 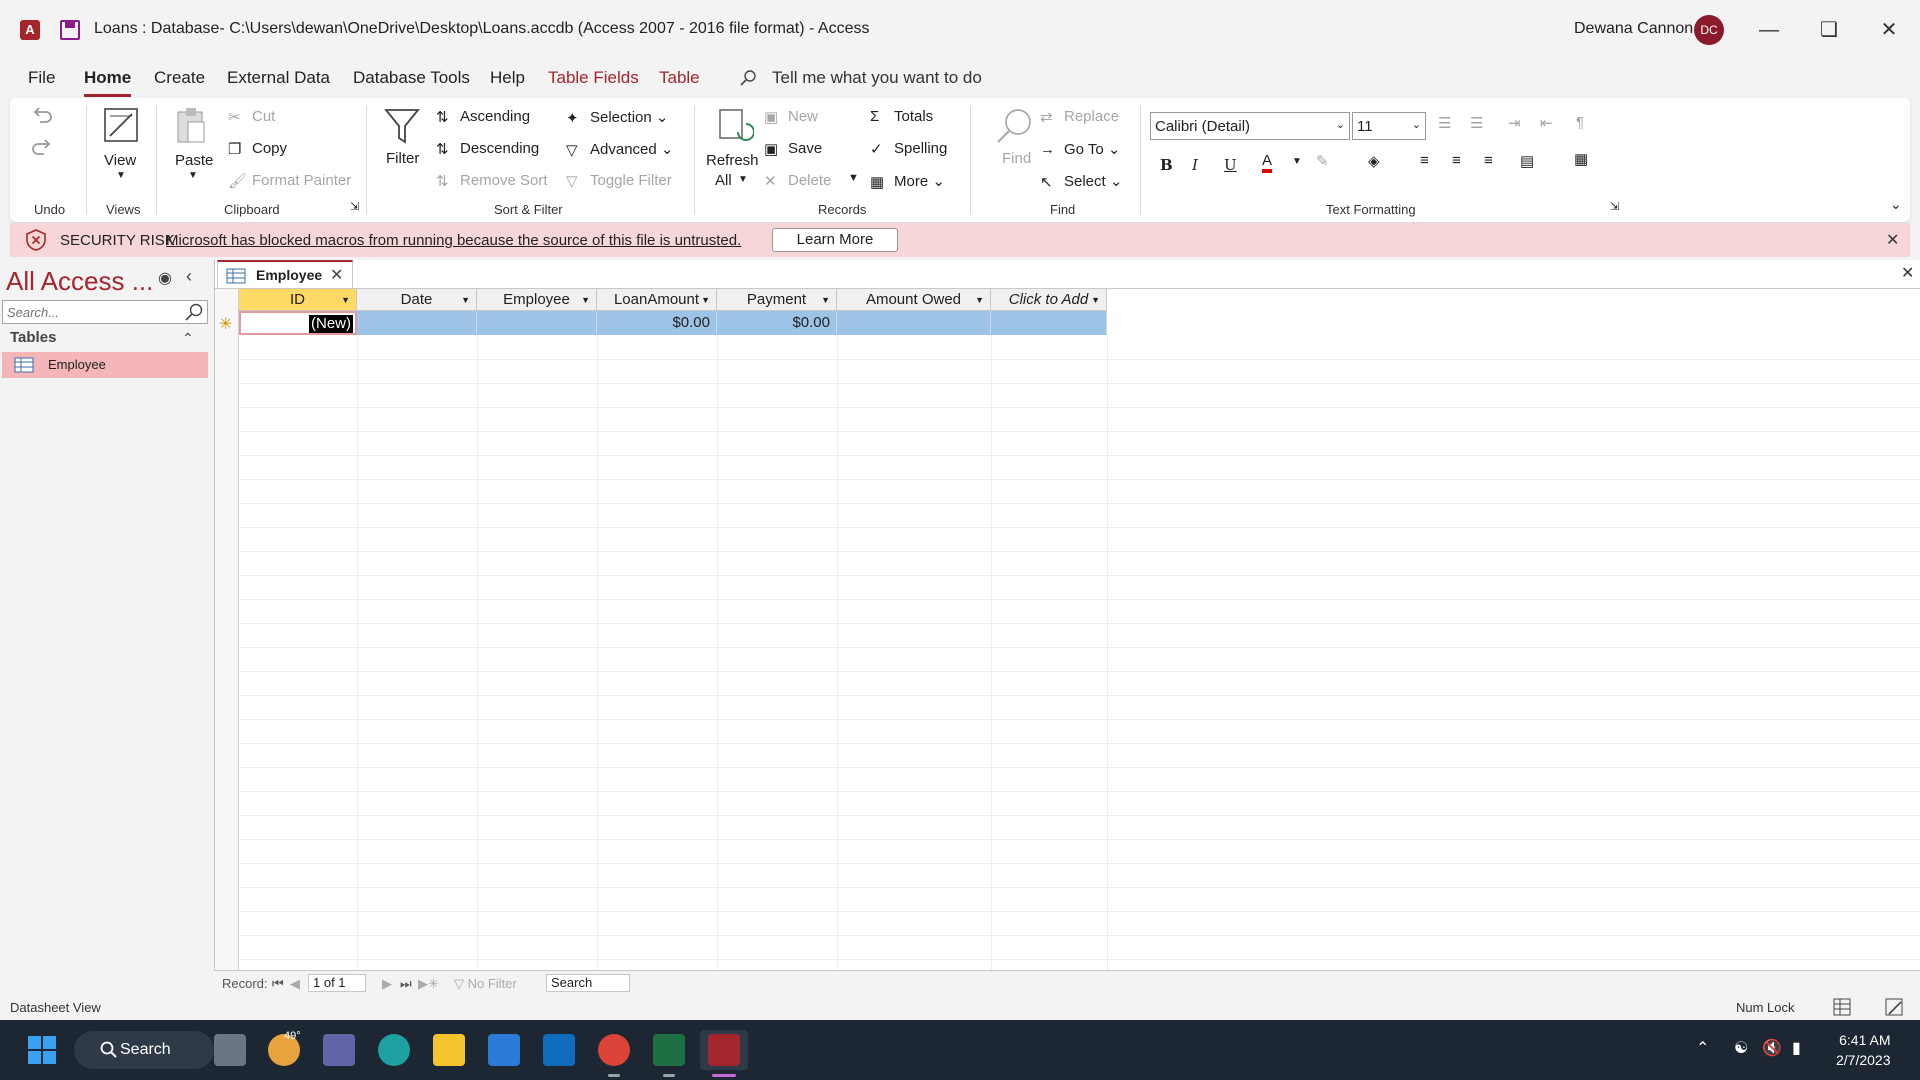 I want to click on go-to-button: → Go To ⌄, so click(x=1080, y=149).